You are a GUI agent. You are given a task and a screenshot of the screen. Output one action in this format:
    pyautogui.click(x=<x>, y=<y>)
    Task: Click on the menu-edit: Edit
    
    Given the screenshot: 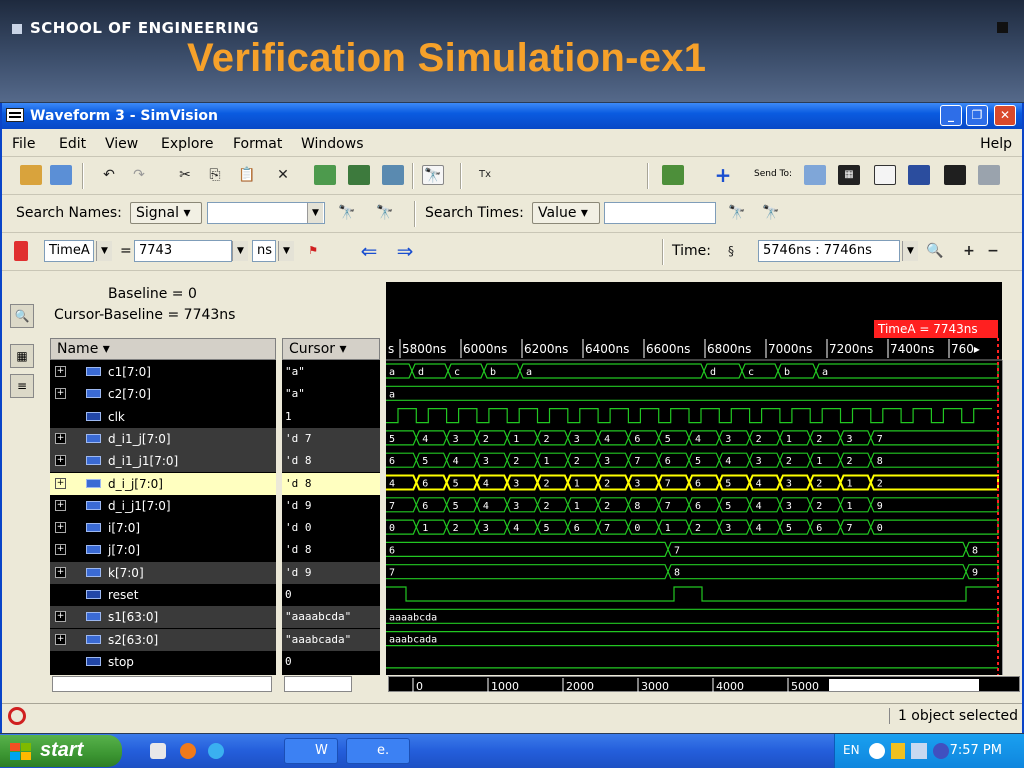 What is the action you would take?
    pyautogui.click(x=72, y=144)
    